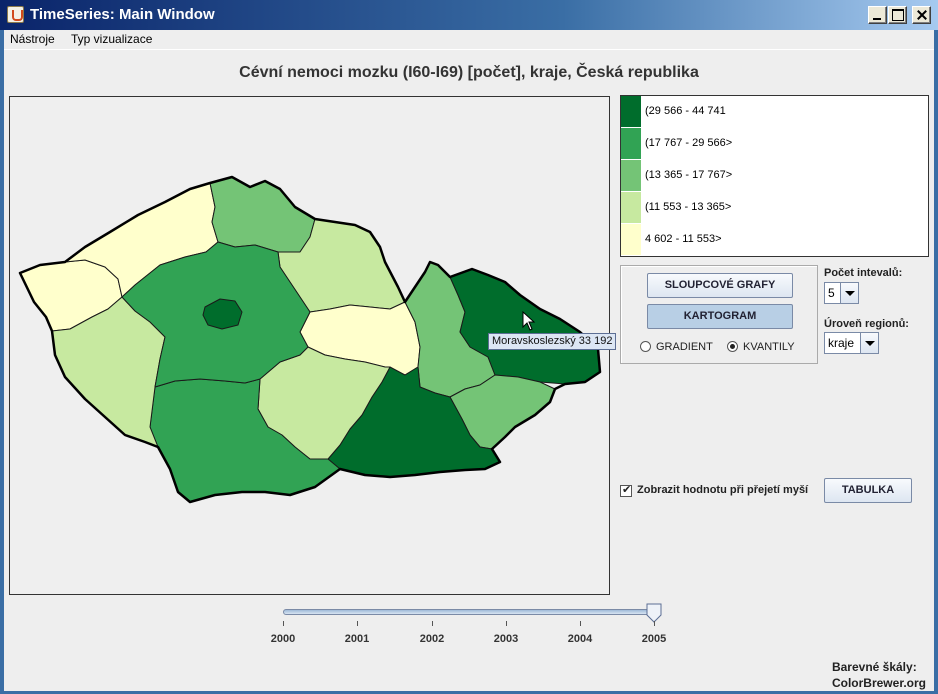  Describe the element at coordinates (506, 639) in the screenshot. I see `year-label: 2003` at that location.